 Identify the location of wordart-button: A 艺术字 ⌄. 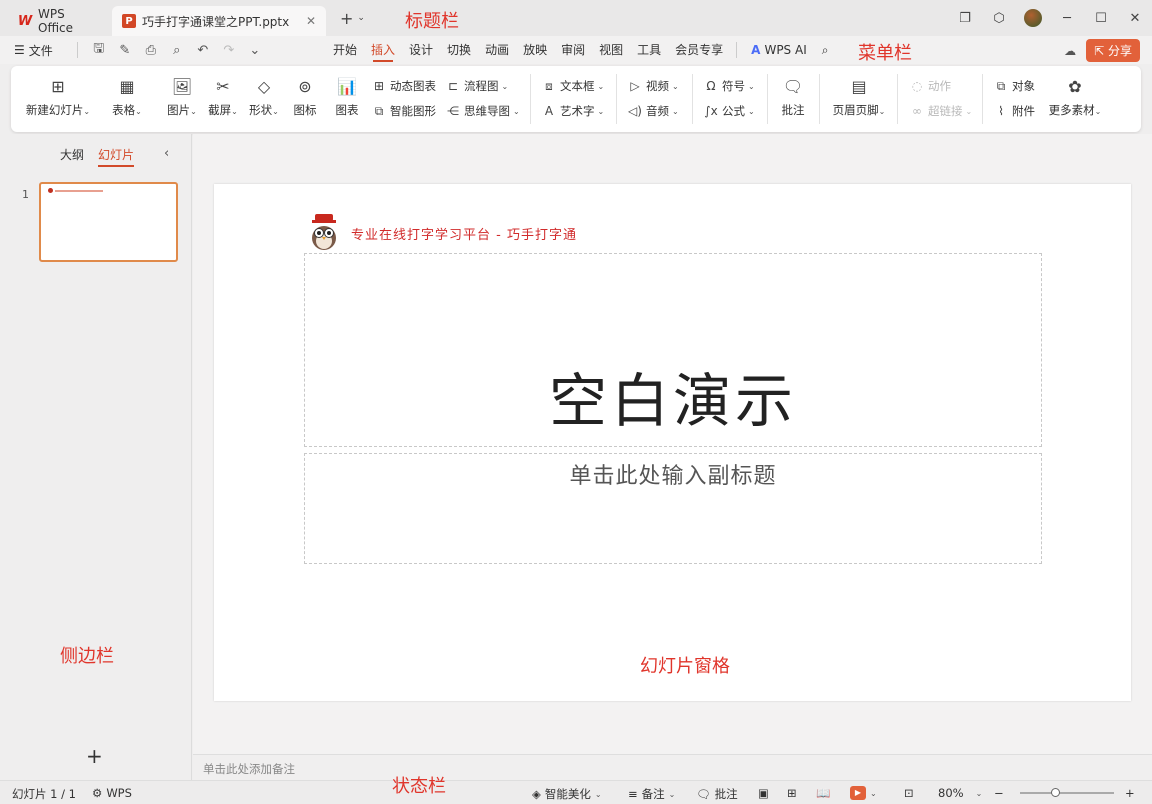
(572, 111).